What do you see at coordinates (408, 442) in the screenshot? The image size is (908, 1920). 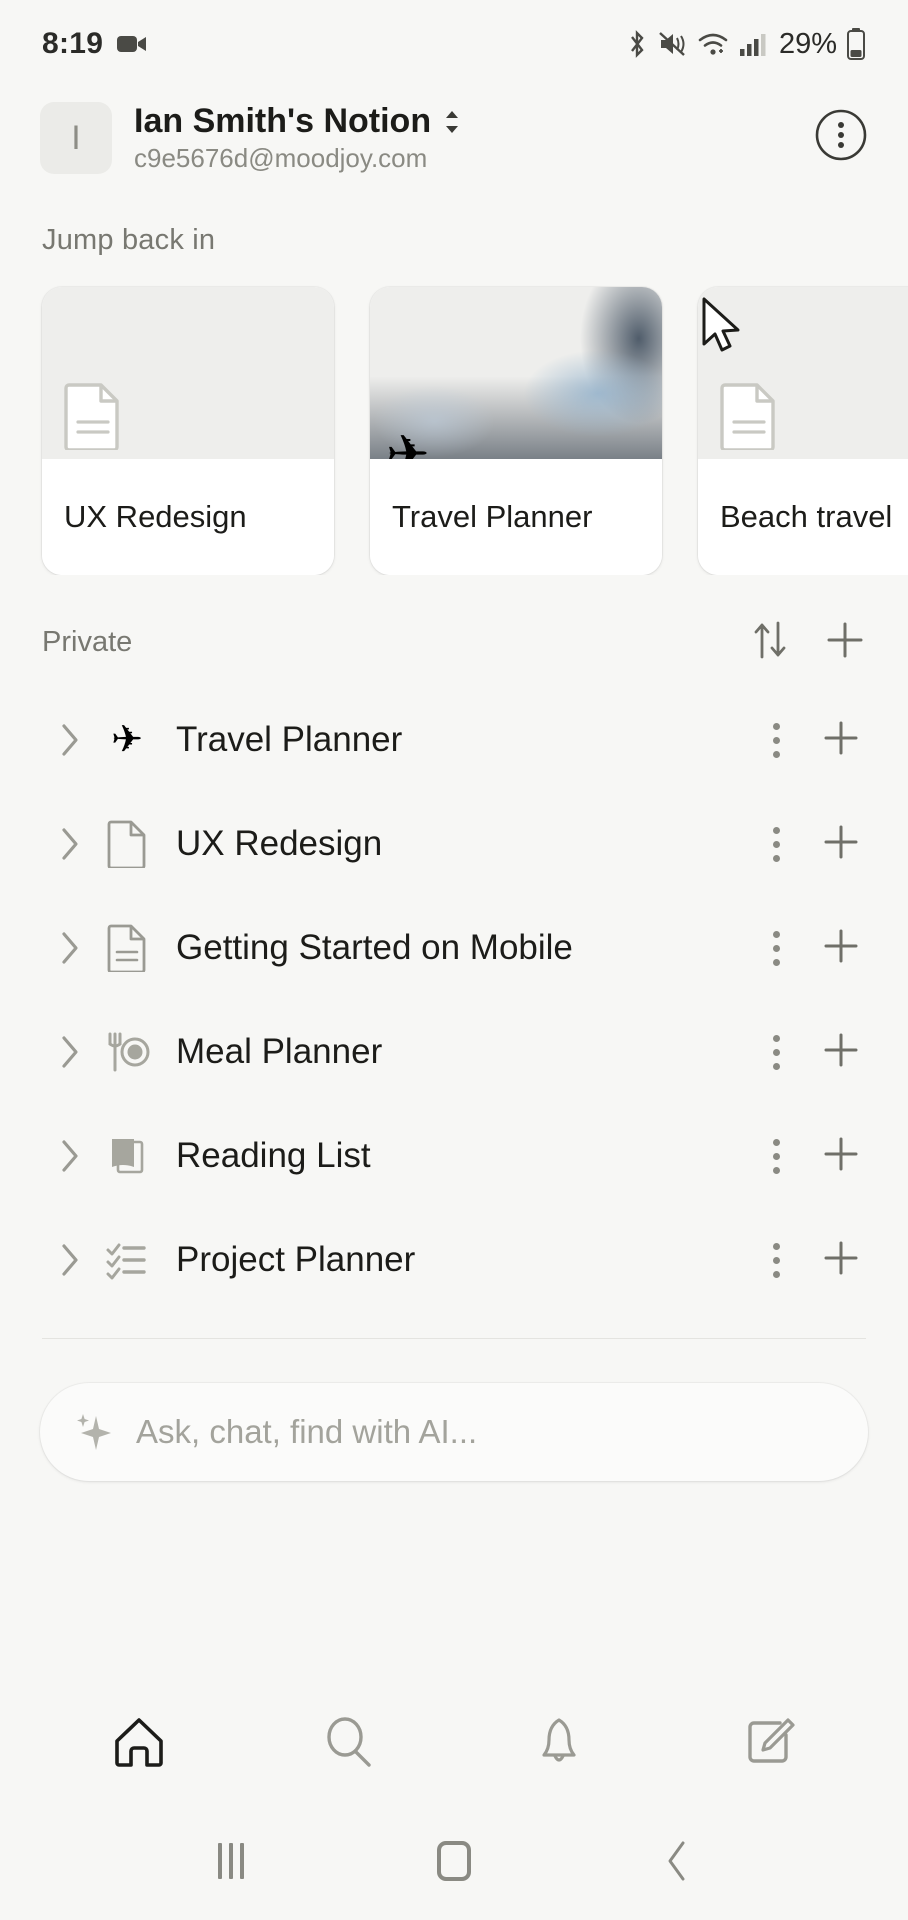 I see `airplane-icon: ✈` at bounding box center [408, 442].